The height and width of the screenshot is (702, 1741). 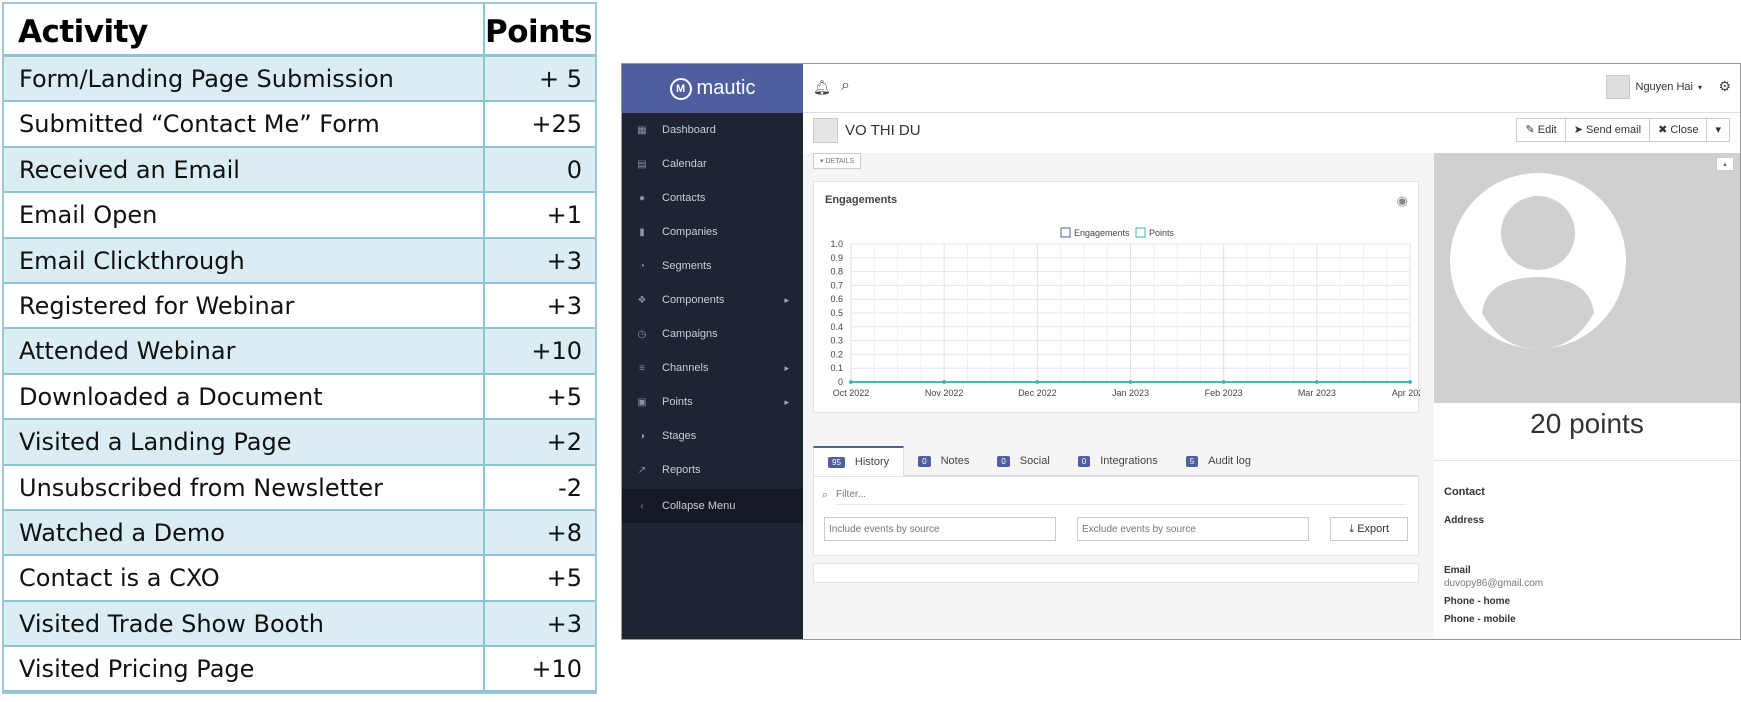 What do you see at coordinates (836, 258) in the screenshot?
I see `y-tick-label: 0.9` at bounding box center [836, 258].